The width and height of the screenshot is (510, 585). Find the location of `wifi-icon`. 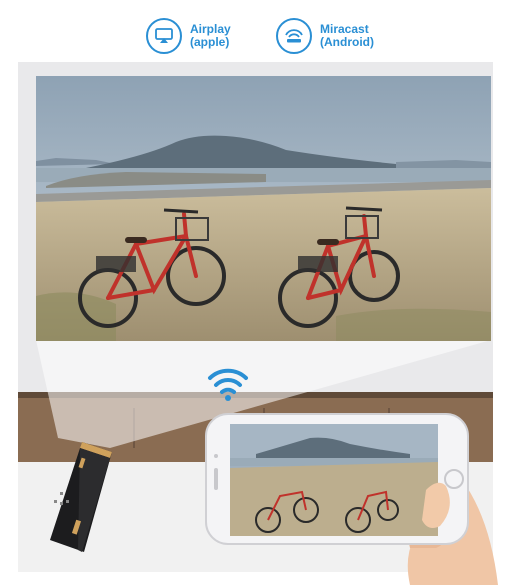

wifi-icon is located at coordinates (228, 384).